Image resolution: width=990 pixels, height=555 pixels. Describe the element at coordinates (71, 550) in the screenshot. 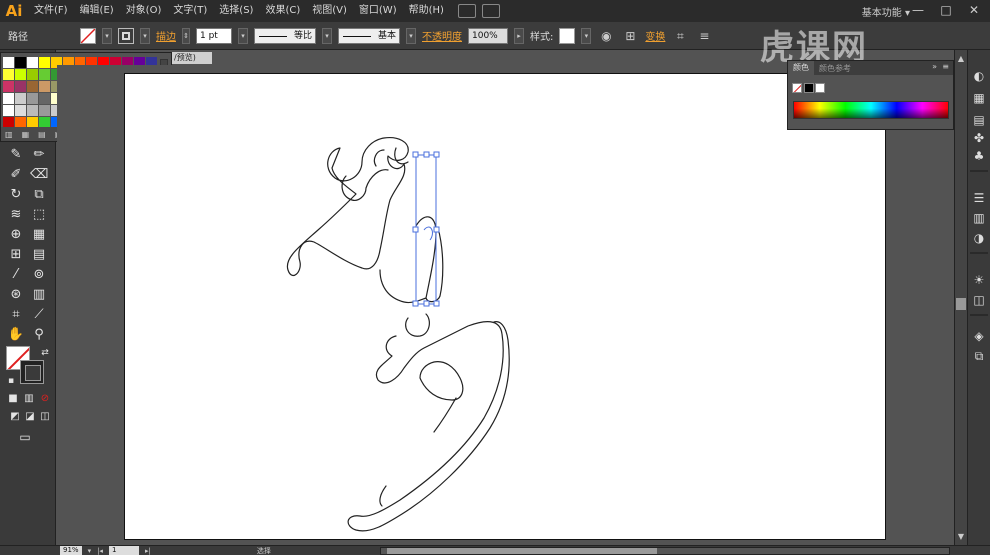

I see `zoom-field: 91%` at that location.